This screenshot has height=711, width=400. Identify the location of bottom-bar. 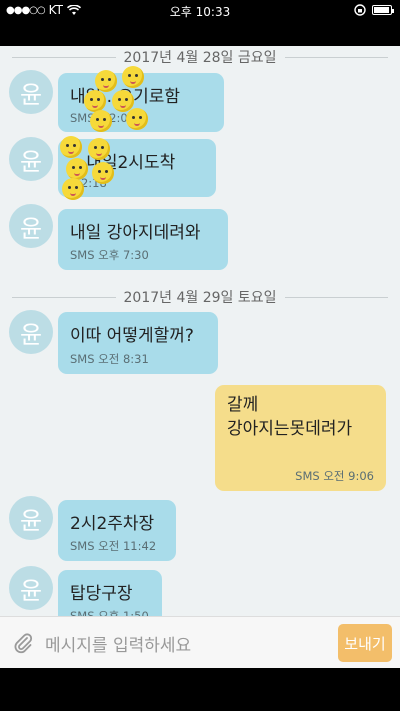
(200, 689).